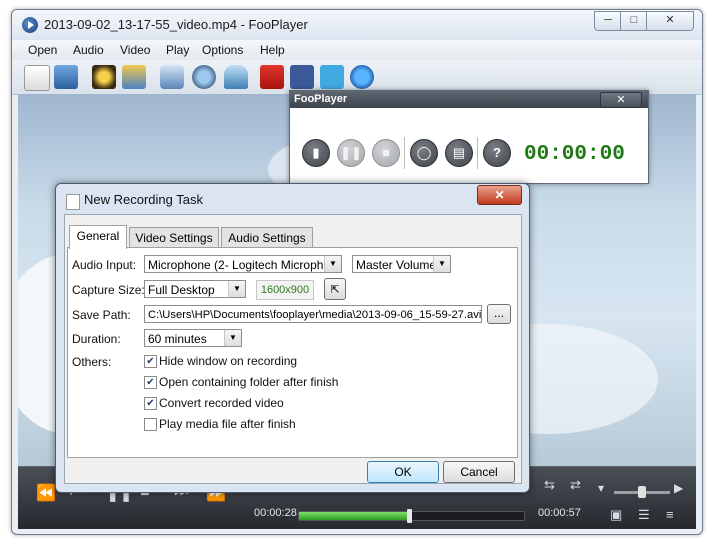  What do you see at coordinates (559, 513) in the screenshot?
I see `time-total: 00:00:57` at bounding box center [559, 513].